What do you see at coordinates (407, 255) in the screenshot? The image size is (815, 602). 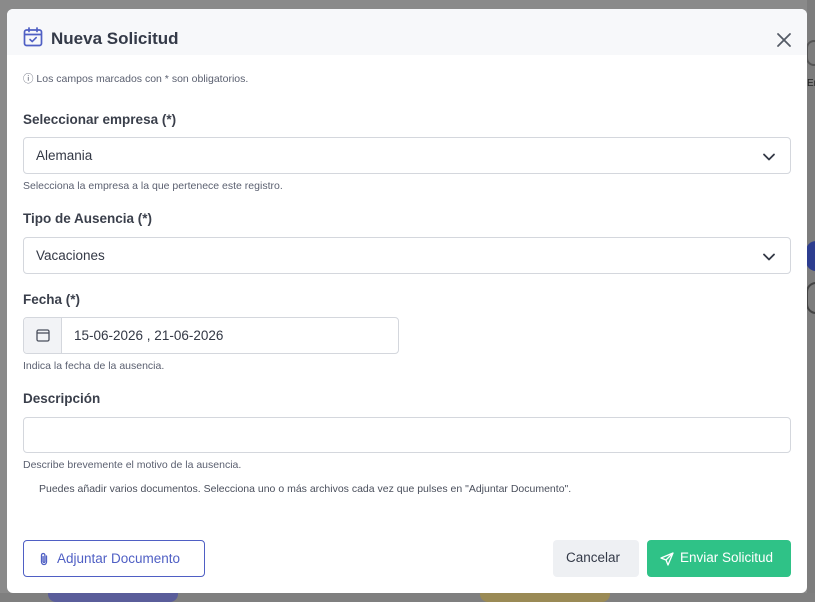 I see `absence-type-select: Vacaciones` at bounding box center [407, 255].